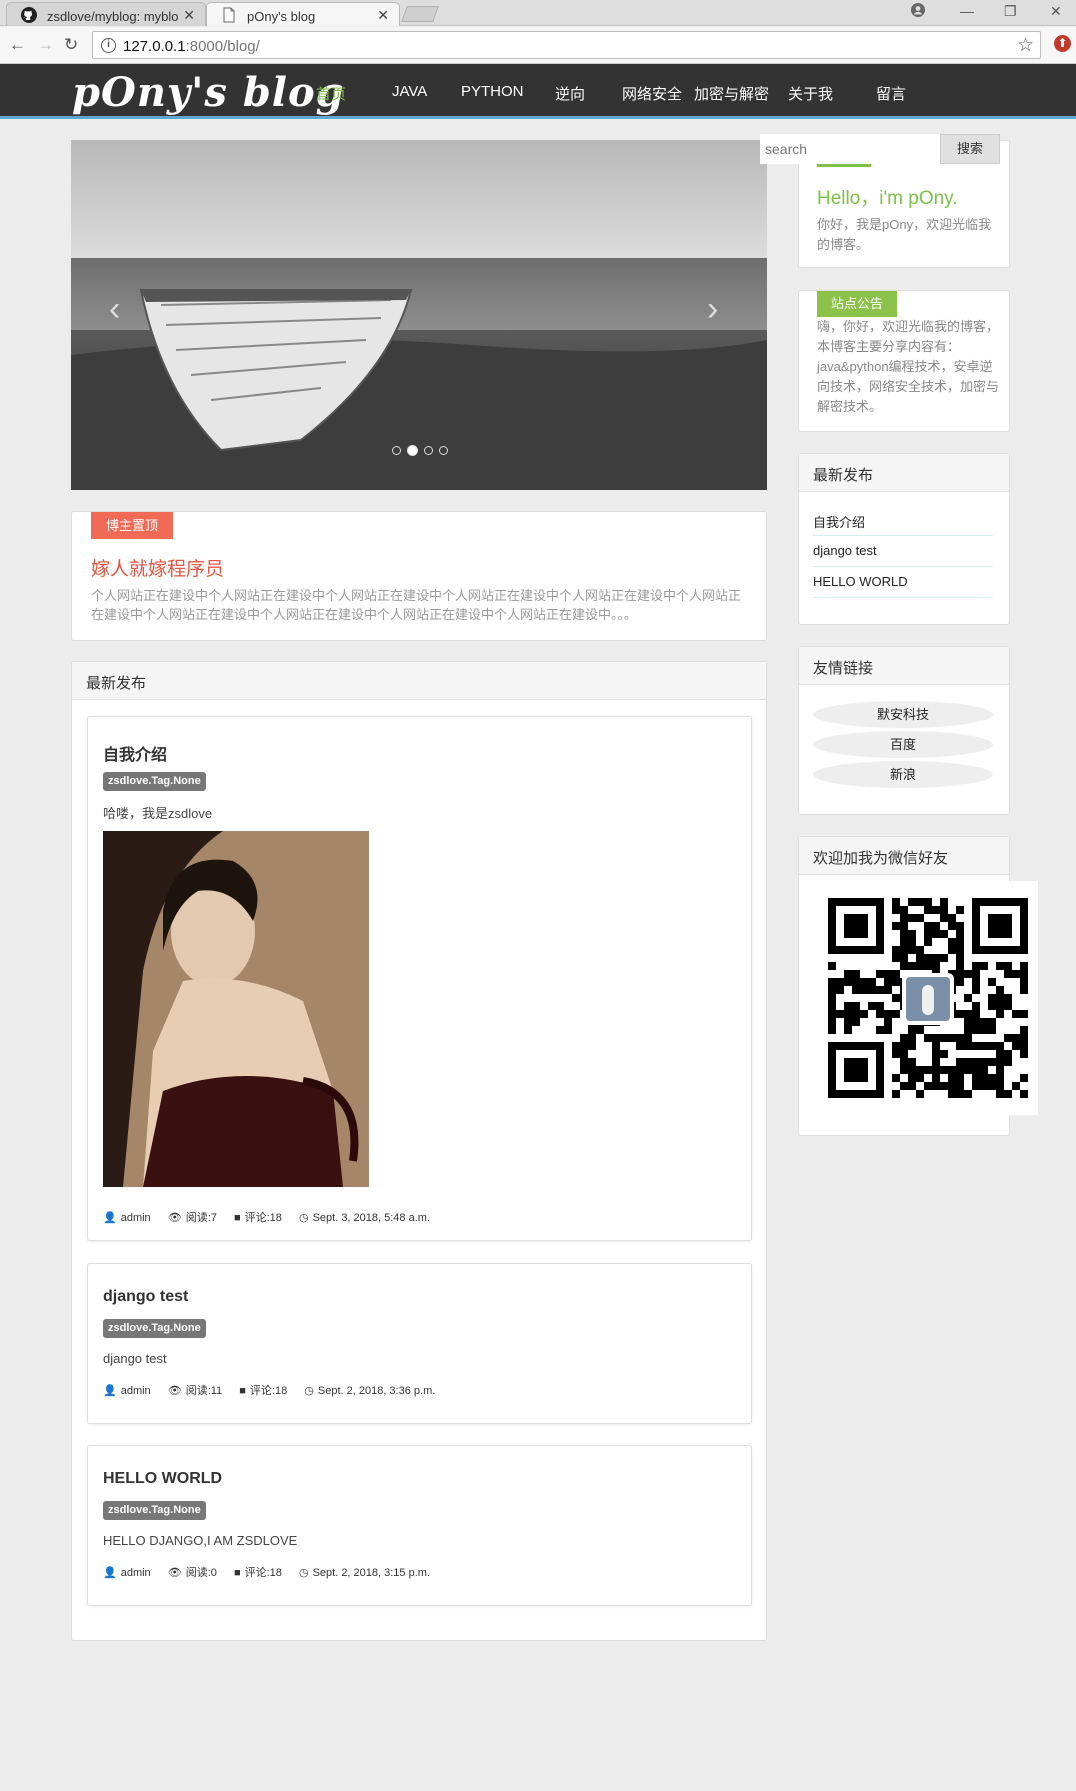 Image resolution: width=1076 pixels, height=1791 pixels. Describe the element at coordinates (904, 730) in the screenshot. I see `friend-links-card: 友情链接 默安科技 百度 新浪` at that location.